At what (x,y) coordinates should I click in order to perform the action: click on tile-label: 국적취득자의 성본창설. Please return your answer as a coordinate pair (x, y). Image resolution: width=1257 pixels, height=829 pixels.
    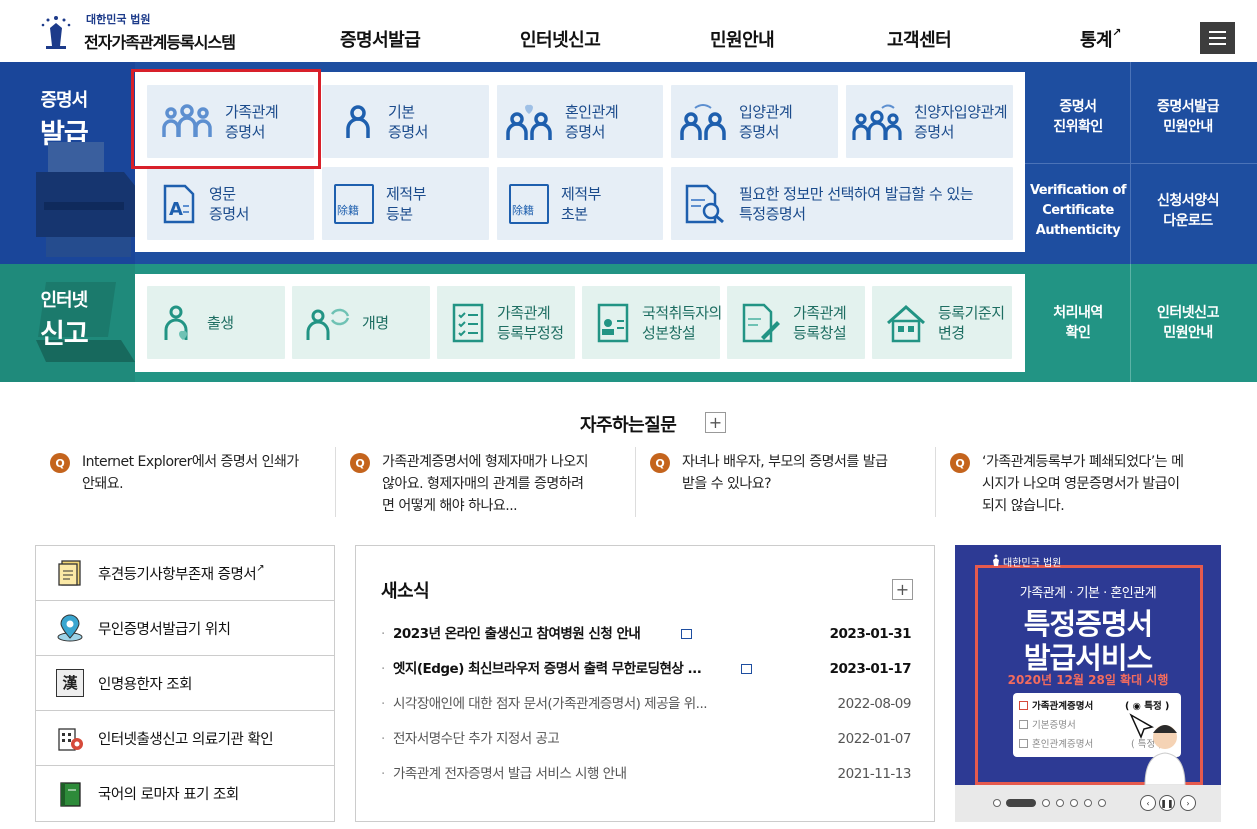
    Looking at the image, I should click on (682, 323).